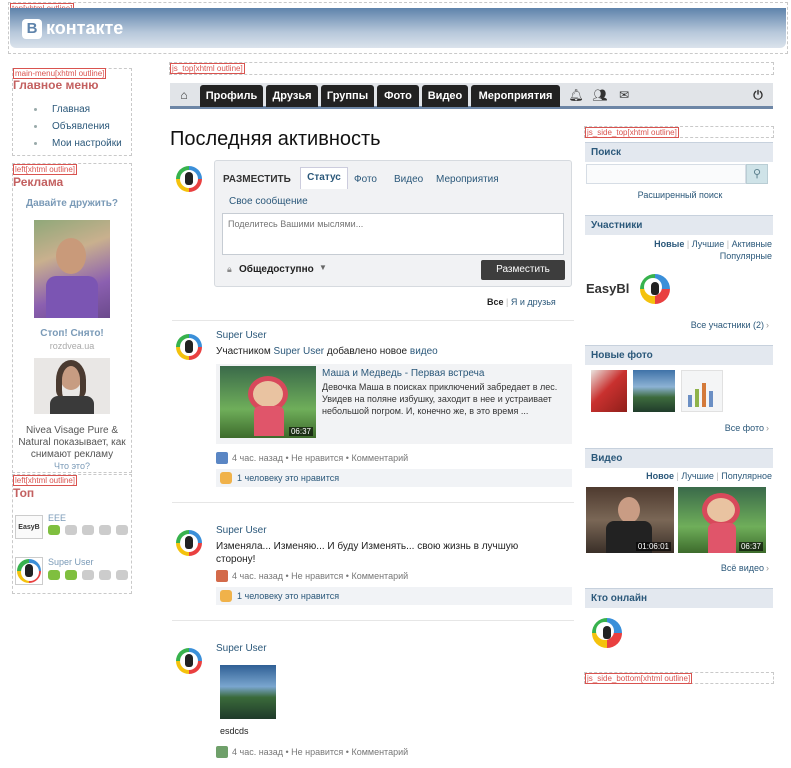 This screenshot has height=768, width=791. Describe the element at coordinates (268, 201) in the screenshot. I see `tab-own-message: Свое сообщение` at that location.